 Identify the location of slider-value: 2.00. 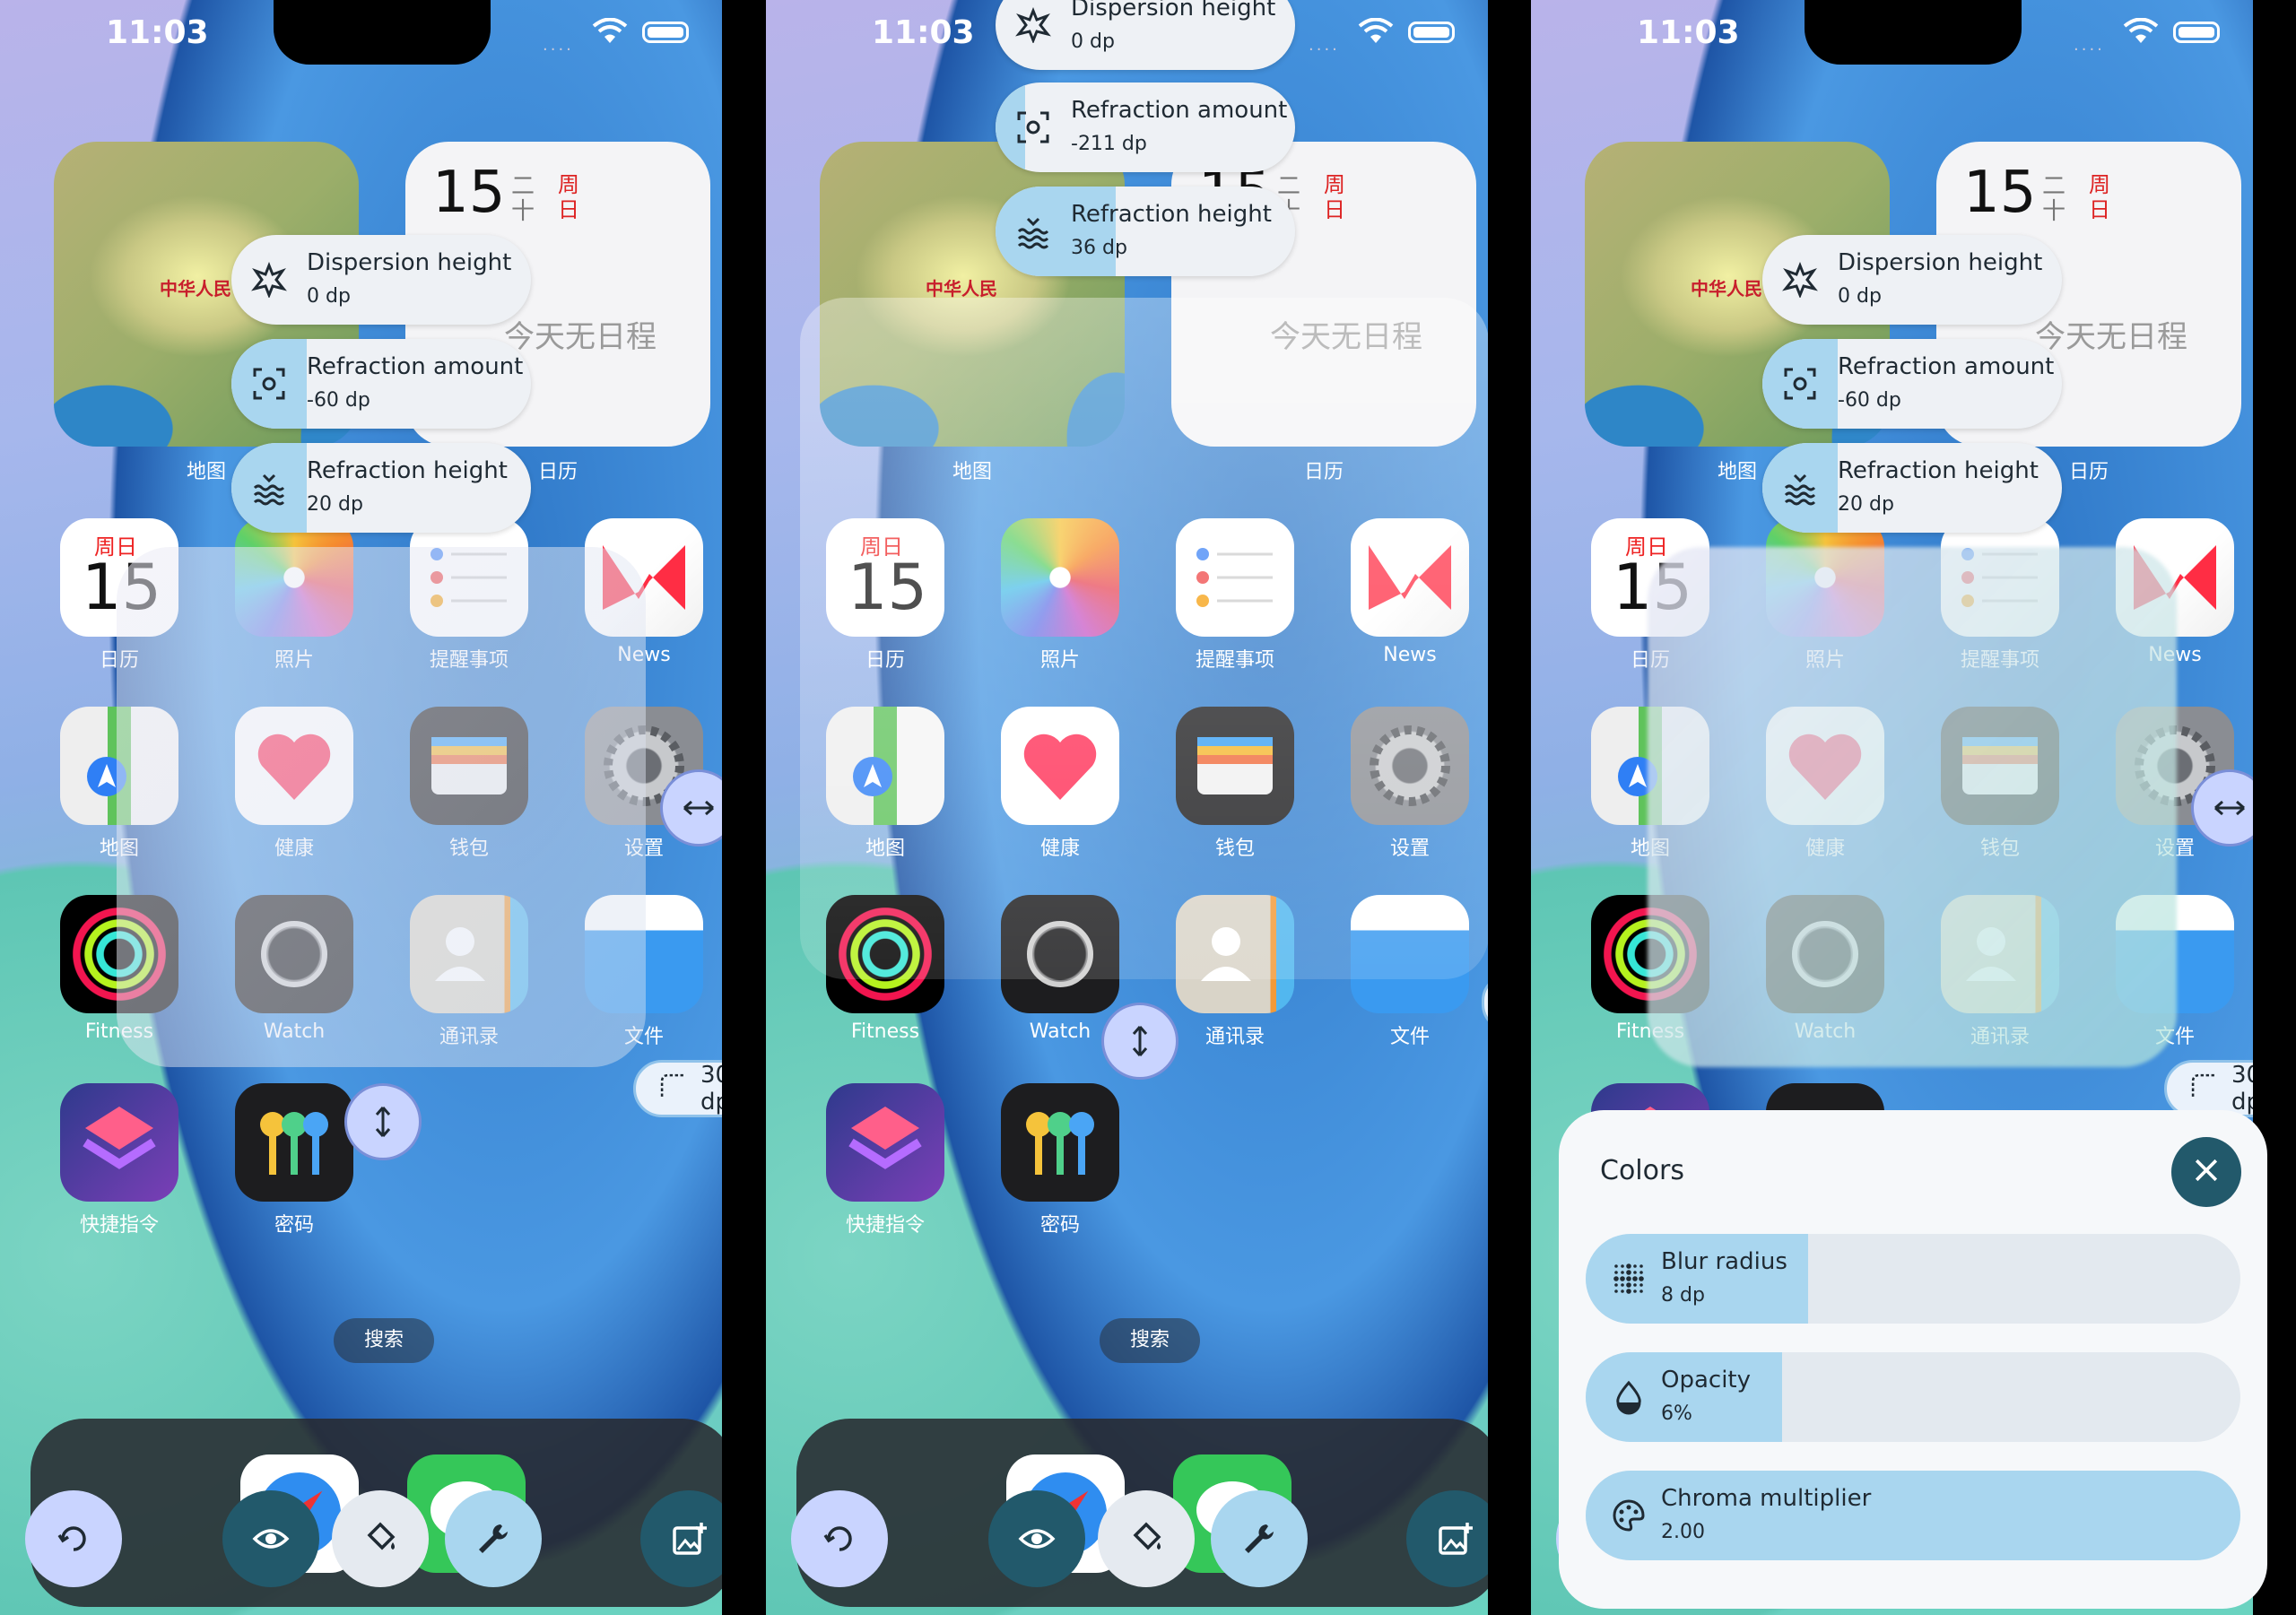
(1683, 1532).